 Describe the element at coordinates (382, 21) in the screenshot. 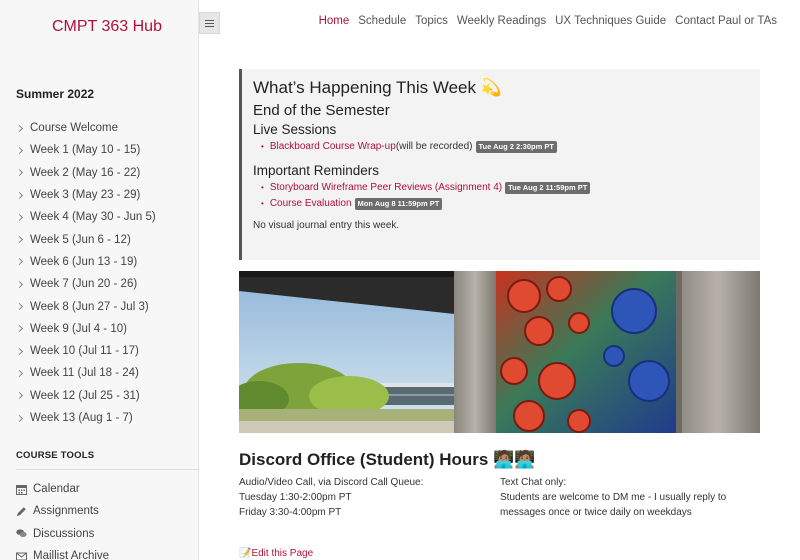

I see `nav-schedule: Schedule` at that location.